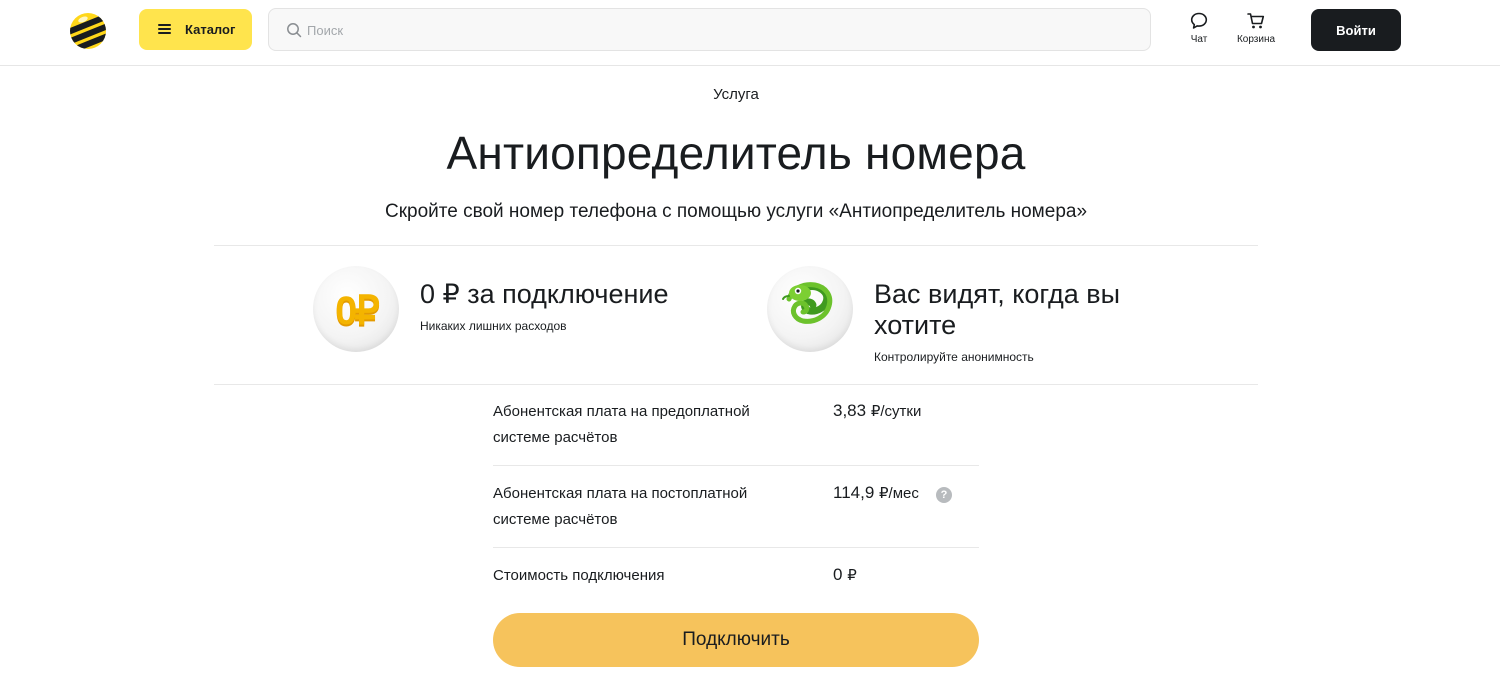 The image size is (1500, 694). Describe the element at coordinates (717, 30) in the screenshot. I see `search-input` at that location.